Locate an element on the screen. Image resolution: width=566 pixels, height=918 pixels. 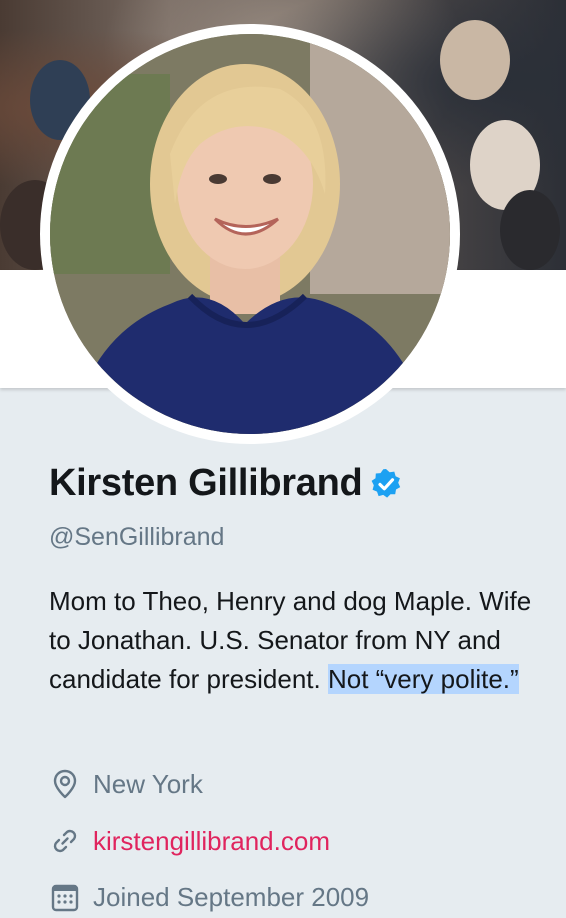
name-row: Kirsten Gillibrand is located at coordinates (299, 483).